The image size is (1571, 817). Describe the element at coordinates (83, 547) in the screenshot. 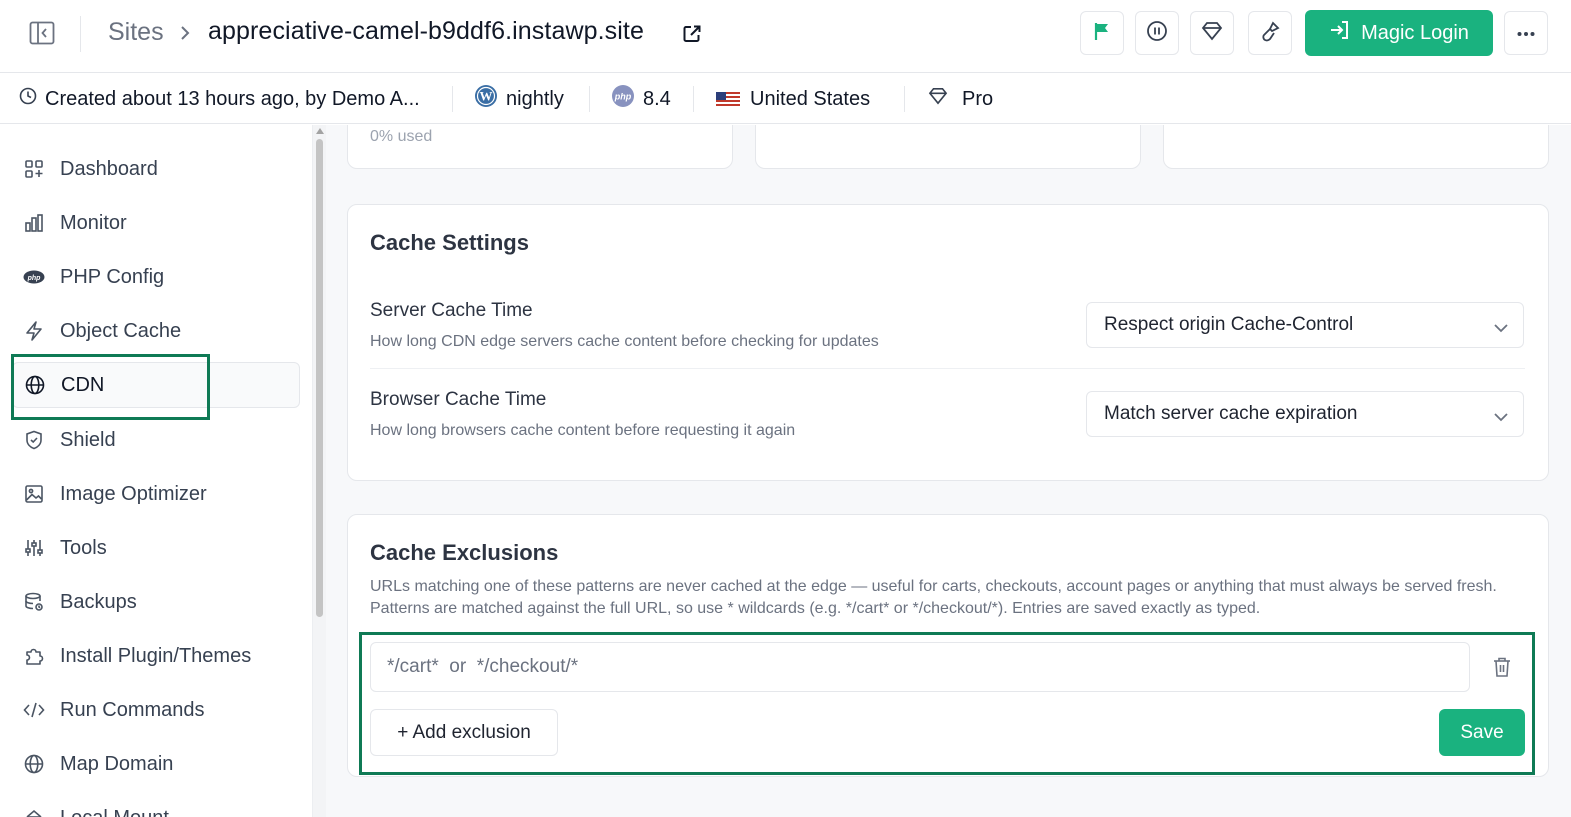

I see `sidebar-item-label: Tools` at that location.